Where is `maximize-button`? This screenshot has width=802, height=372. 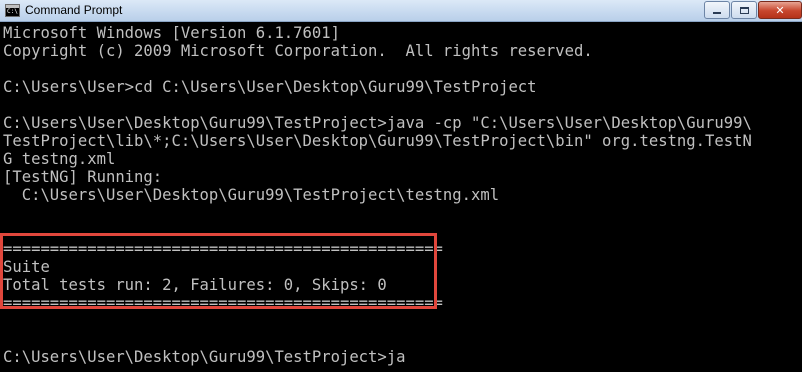 maximize-button is located at coordinates (744, 10).